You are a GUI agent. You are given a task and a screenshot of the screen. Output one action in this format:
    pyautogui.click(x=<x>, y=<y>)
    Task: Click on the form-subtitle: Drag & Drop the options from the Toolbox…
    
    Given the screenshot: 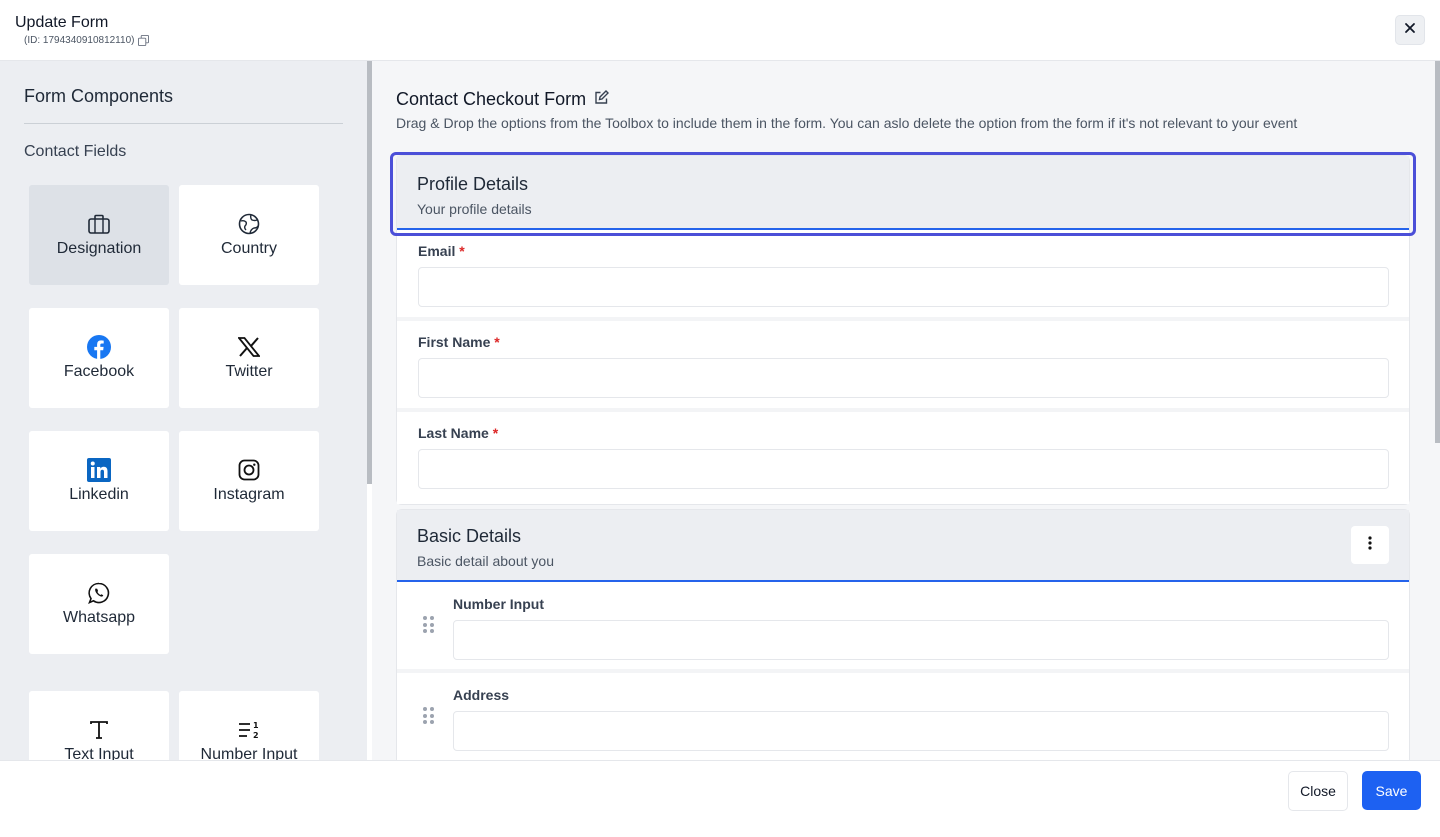 What is the action you would take?
    pyautogui.click(x=847, y=123)
    